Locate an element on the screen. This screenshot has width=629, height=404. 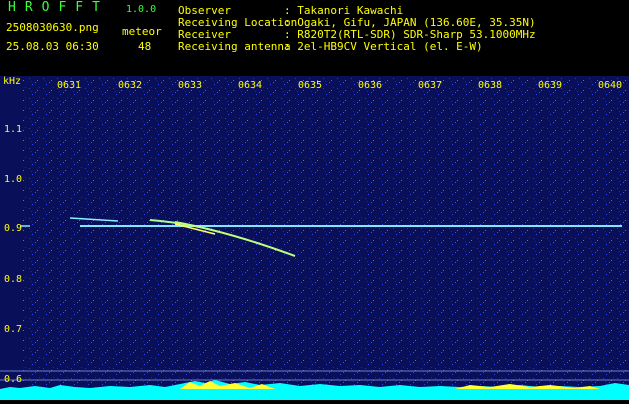
antenna-value: : 2el-HB9CV Vertical (el. E-W) is located at coordinates (383, 46).